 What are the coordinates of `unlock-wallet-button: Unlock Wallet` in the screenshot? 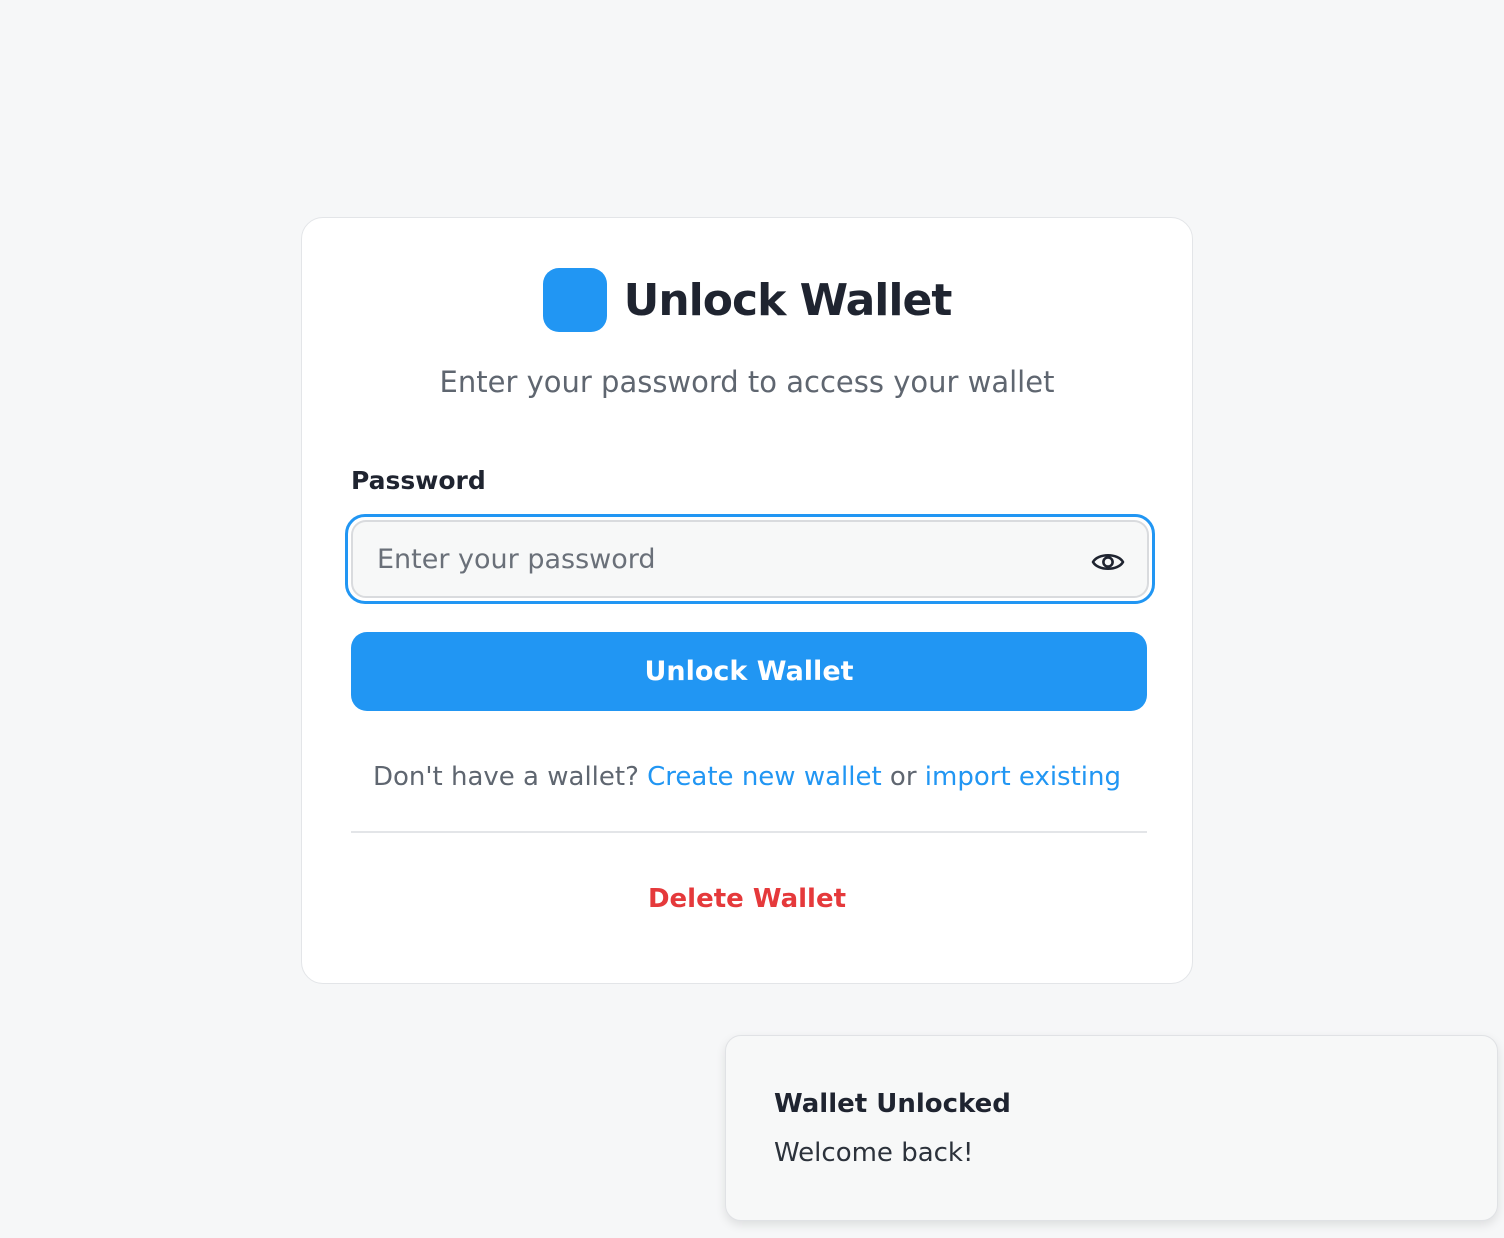 It's located at (749, 671).